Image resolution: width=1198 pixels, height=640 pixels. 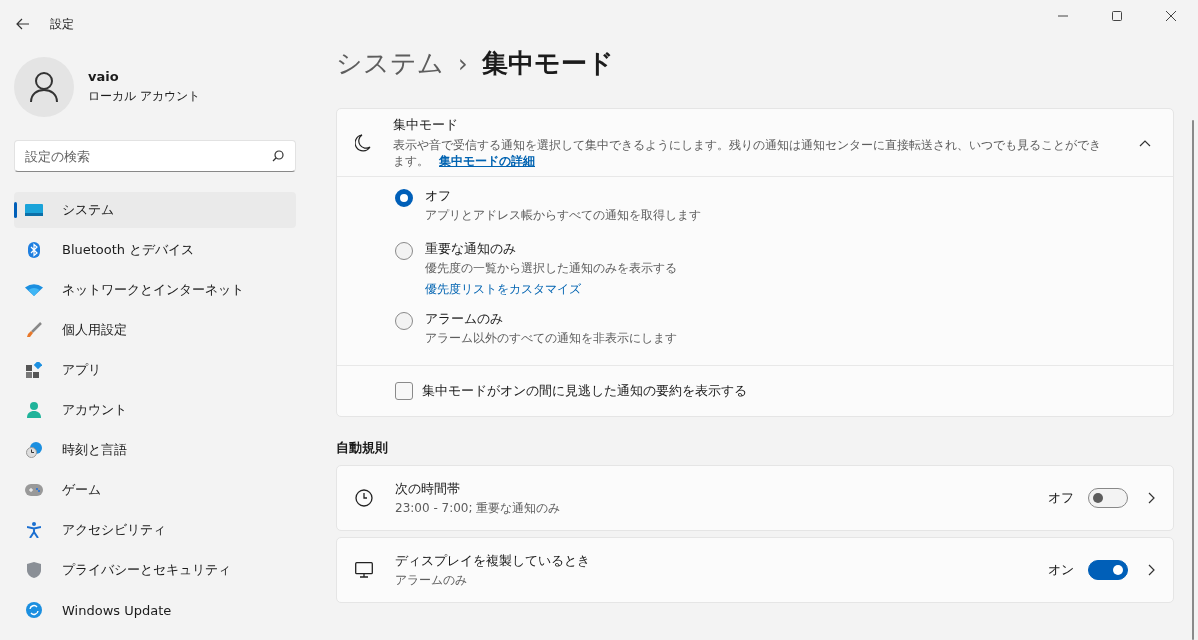 I want to click on rule-title: ディスプレイを複製しているとき, so click(x=493, y=560).